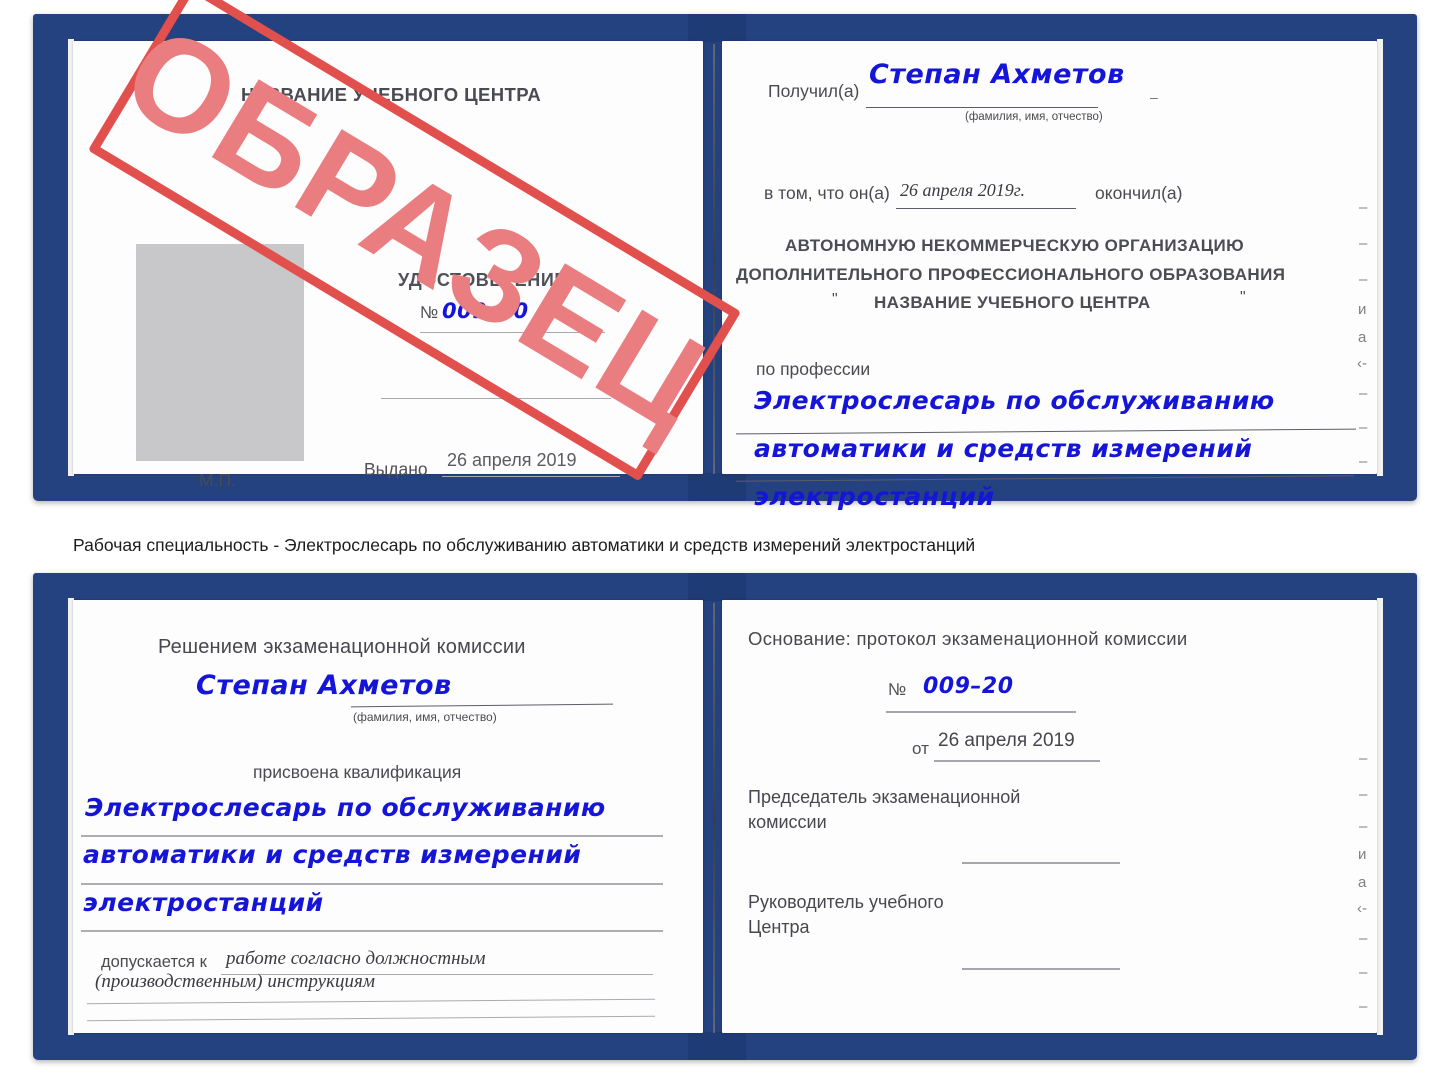 This screenshot has width=1448, height=1085. Describe the element at coordinates (531, 476) in the screenshot. I see `issued-underline` at that location.